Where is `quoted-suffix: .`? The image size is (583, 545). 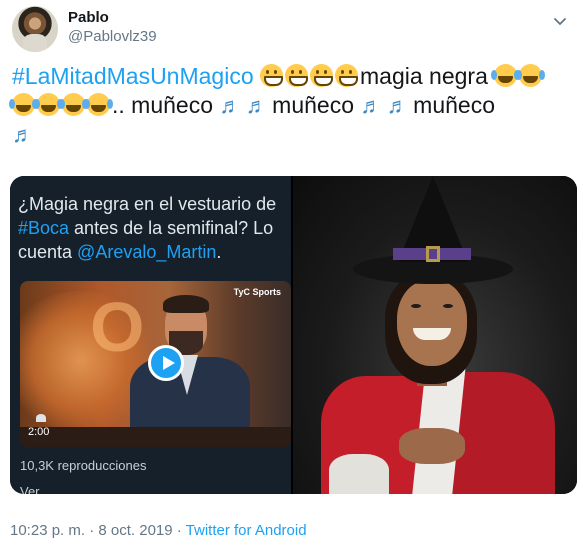
quoted-suffix: . is located at coordinates (219, 252).